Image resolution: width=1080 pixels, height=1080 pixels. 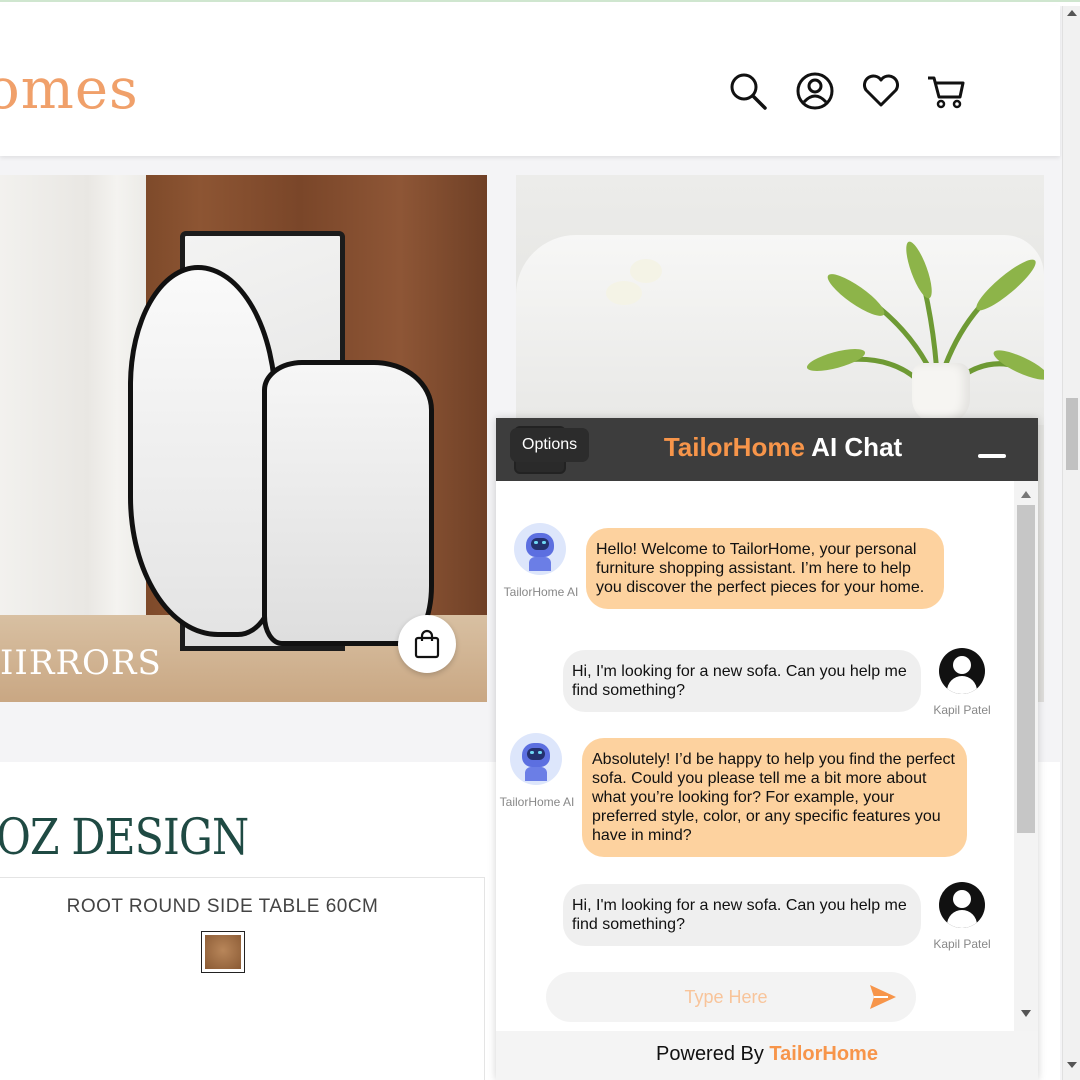 I want to click on shopping-bag-icon, so click(x=427, y=644).